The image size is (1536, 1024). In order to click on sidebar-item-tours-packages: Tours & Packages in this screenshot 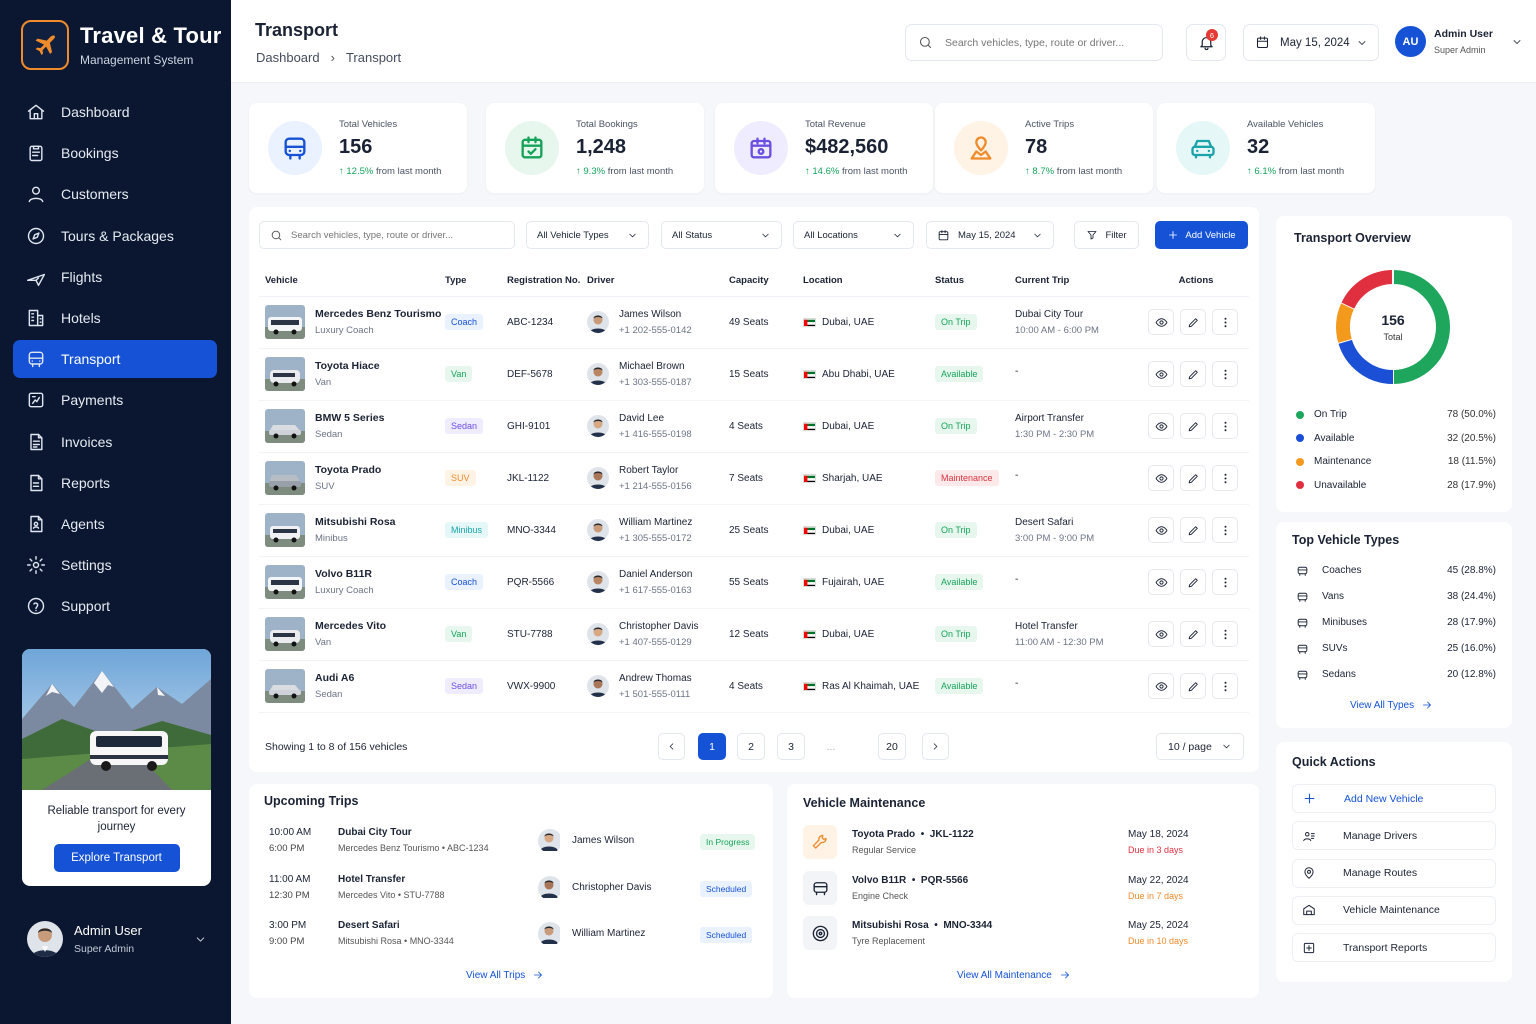, I will do `click(115, 236)`.